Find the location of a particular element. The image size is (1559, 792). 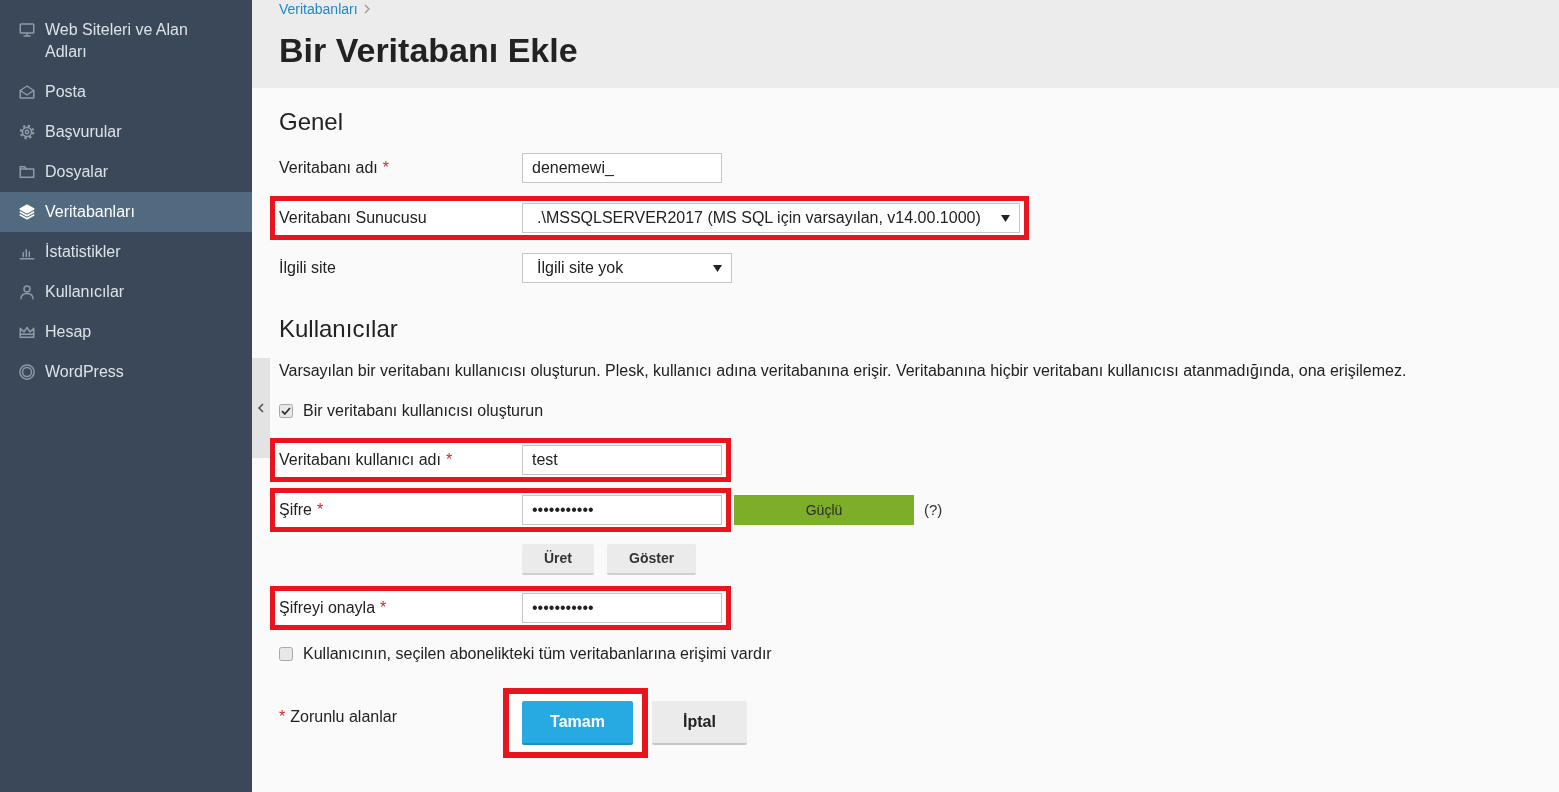

description-text: Varsayılan bir veritabanı kullanıcısı oluşturun. Plesk, kullanıcı adına veritabanına erişir. Veritabanına hiçbir veritabanı kullanıcısı atanmadığında, ona erişilemez. is located at coordinates (843, 371).